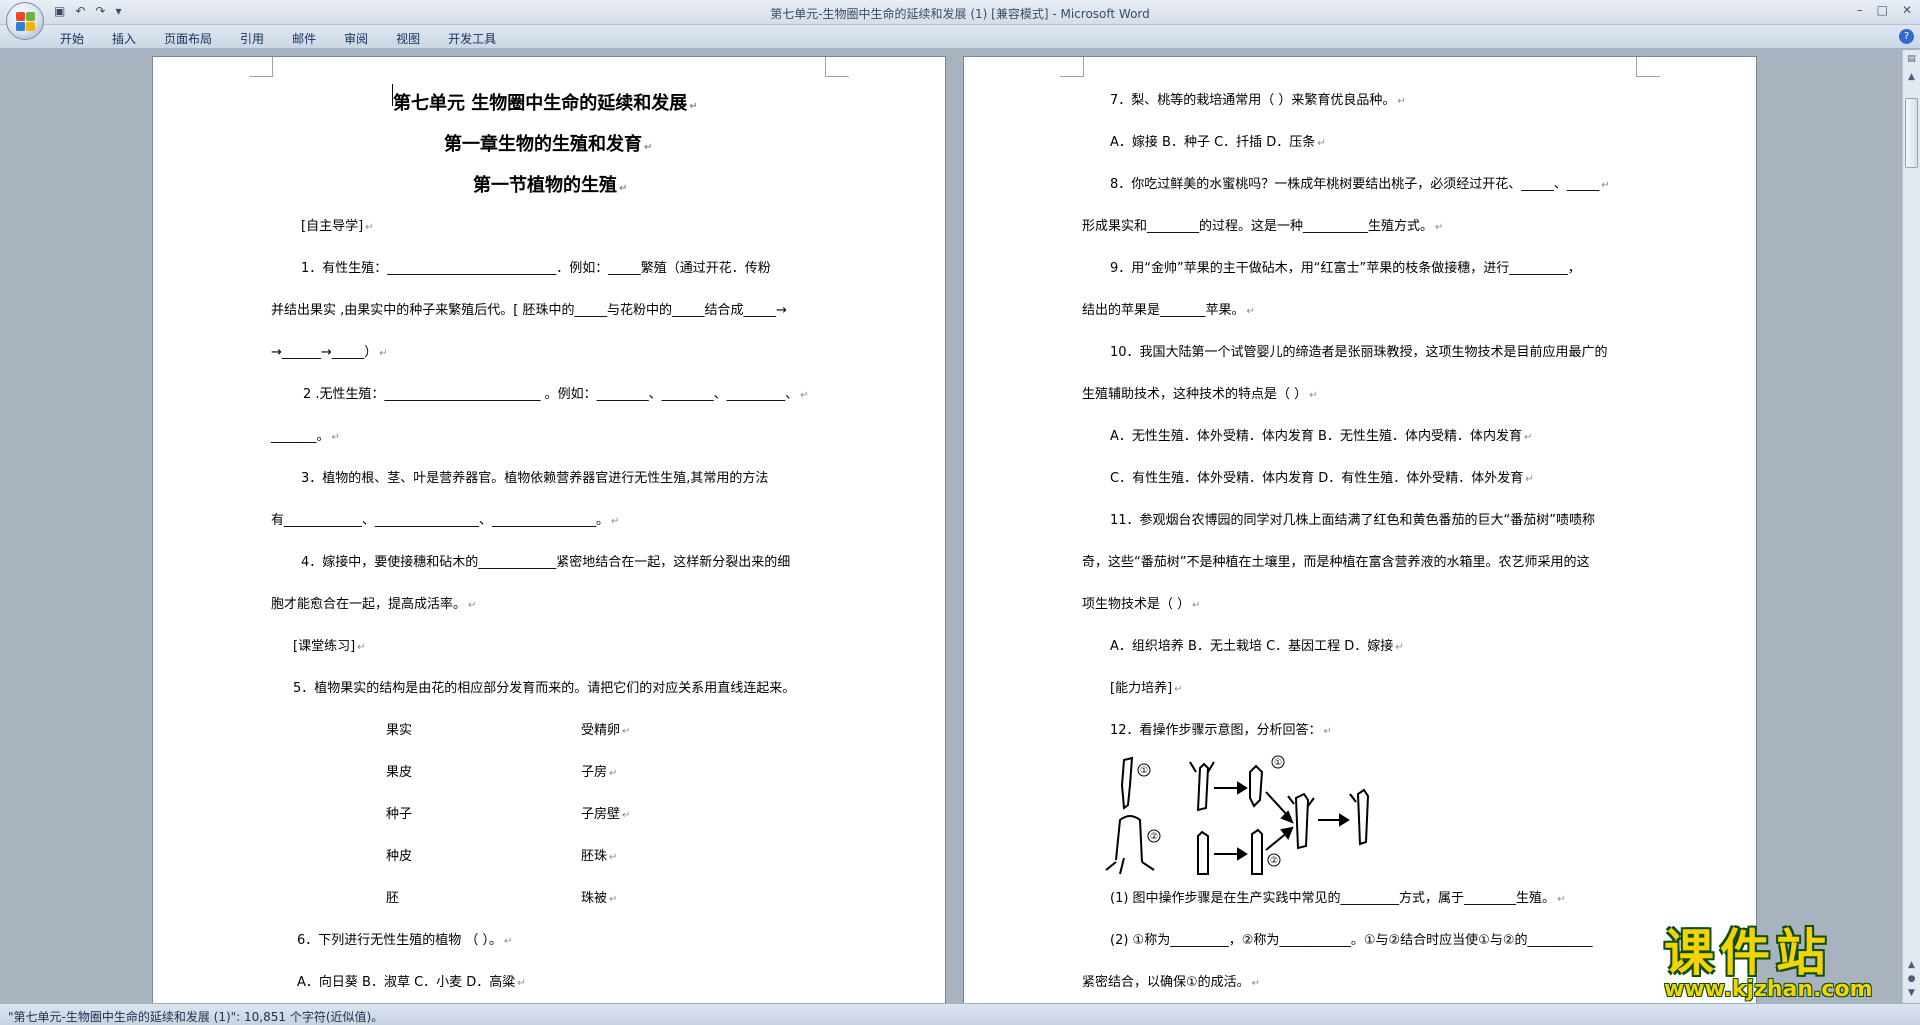  What do you see at coordinates (1911, 77) in the screenshot?
I see `scroll-up-icon: ▲` at bounding box center [1911, 77].